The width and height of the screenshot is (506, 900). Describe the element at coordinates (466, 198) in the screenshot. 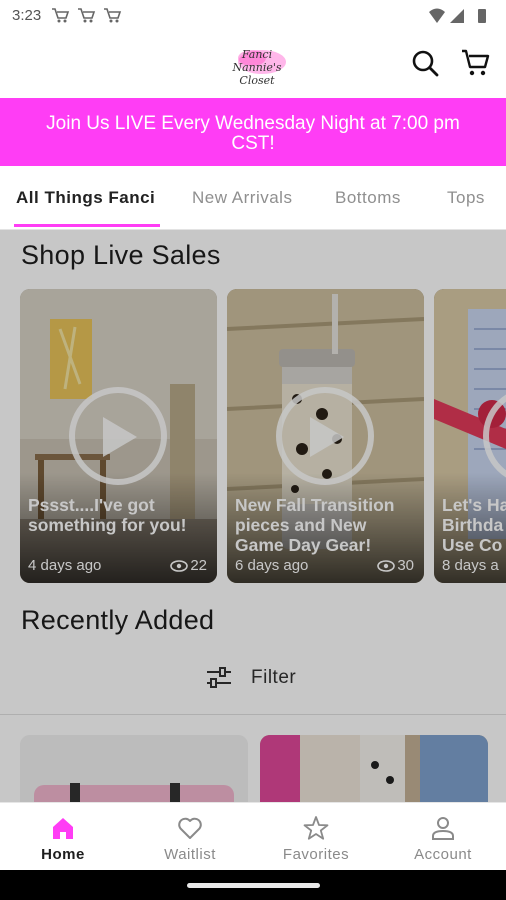

I see `tab-tops: Tops` at that location.